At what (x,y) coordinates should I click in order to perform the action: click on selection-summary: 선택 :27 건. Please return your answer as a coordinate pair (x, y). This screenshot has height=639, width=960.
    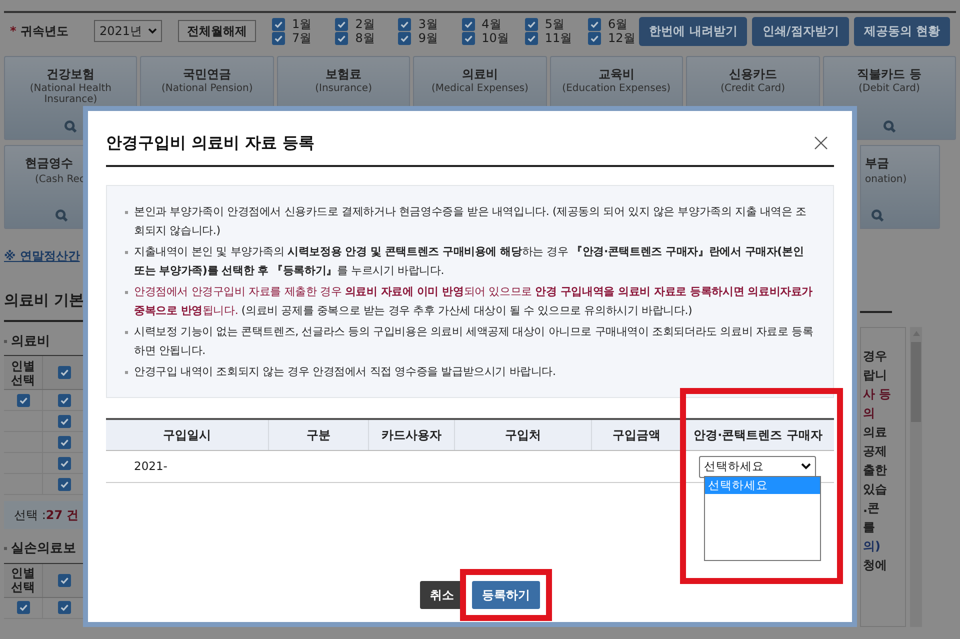
    Looking at the image, I should click on (44, 515).